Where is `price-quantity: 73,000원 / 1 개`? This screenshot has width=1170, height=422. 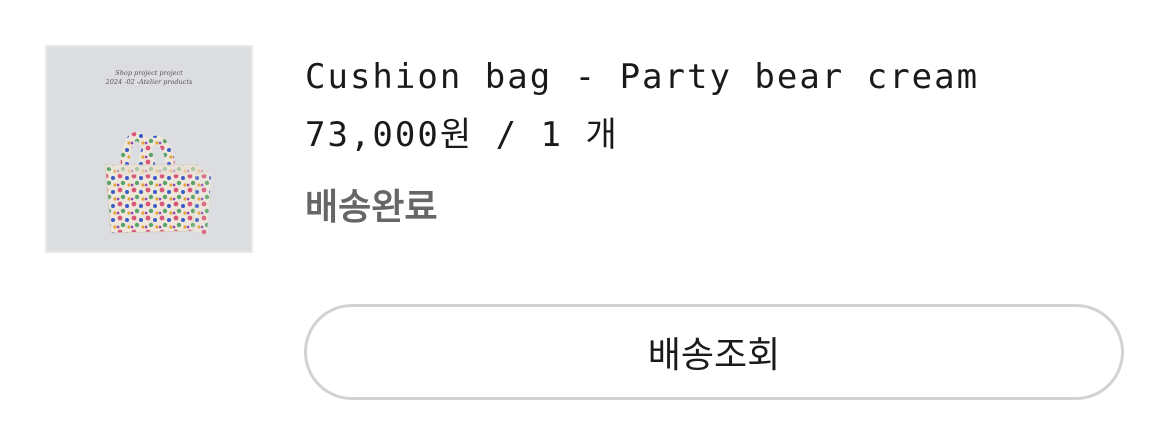 price-quantity: 73,000원 / 1 개 is located at coordinates (462, 135).